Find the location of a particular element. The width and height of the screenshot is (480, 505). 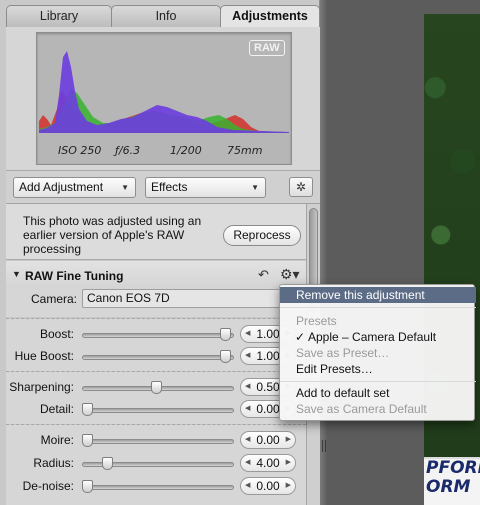

magic-wand-icon: ✲ is located at coordinates (301, 187).